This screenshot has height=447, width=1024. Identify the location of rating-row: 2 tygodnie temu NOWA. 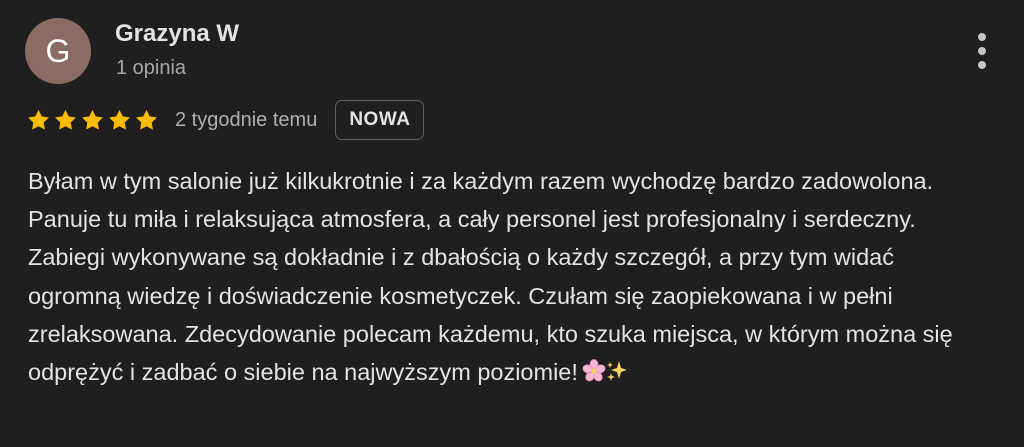
(225, 120).